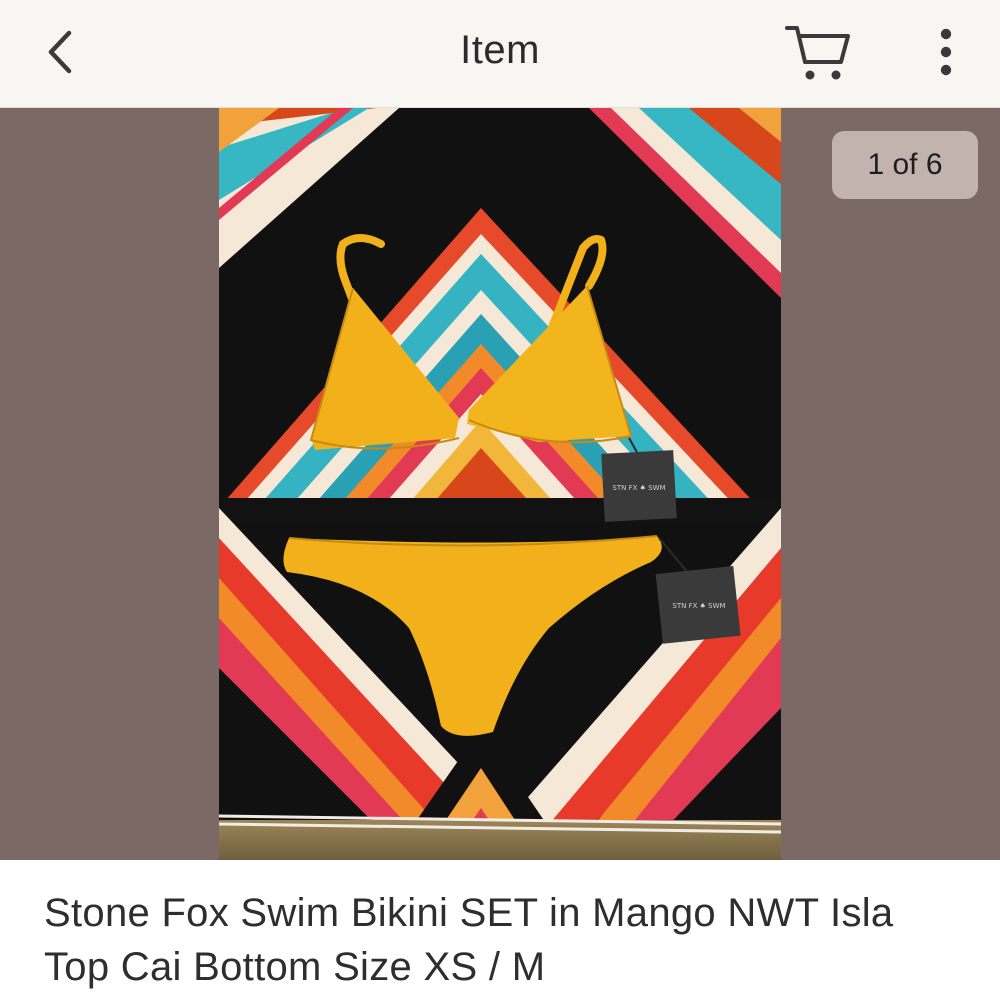  What do you see at coordinates (638, 488) in the screenshot?
I see `hang-tag-top-text: STN FX ♠ SWM` at bounding box center [638, 488].